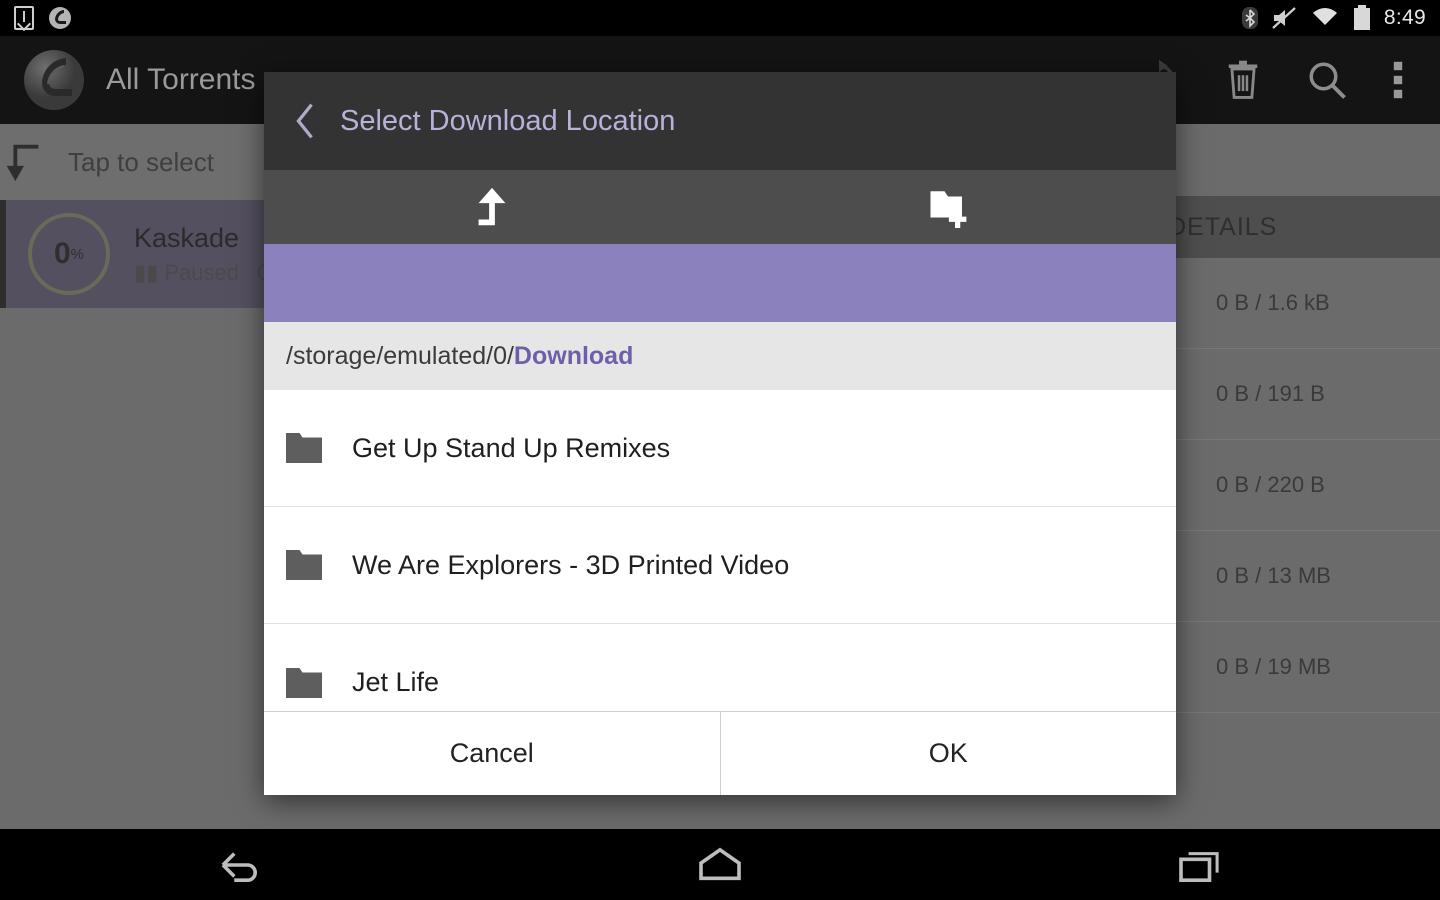 The image size is (1440, 900). I want to click on dialog-buttons: Cancel OK, so click(720, 753).